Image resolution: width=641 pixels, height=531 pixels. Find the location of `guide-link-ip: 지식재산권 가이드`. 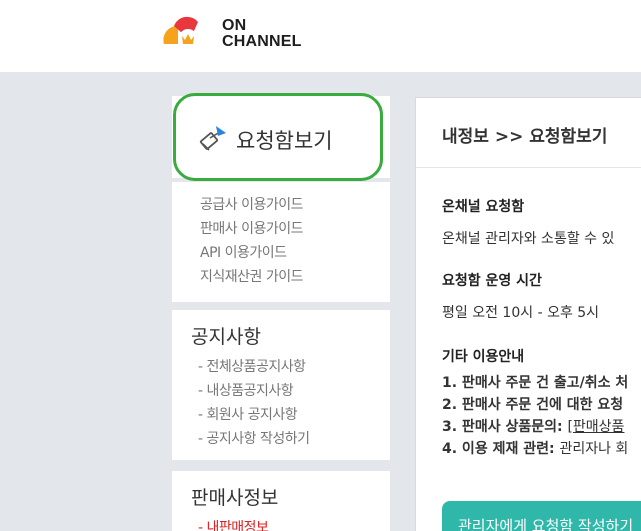

guide-link-ip: 지식재산권 가이드 is located at coordinates (252, 276).